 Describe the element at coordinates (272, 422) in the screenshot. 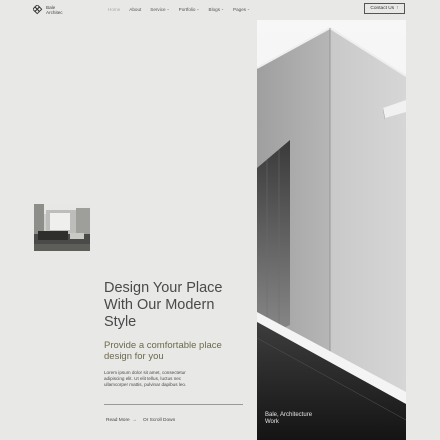

I see `photo-caption-line2: Work` at that location.